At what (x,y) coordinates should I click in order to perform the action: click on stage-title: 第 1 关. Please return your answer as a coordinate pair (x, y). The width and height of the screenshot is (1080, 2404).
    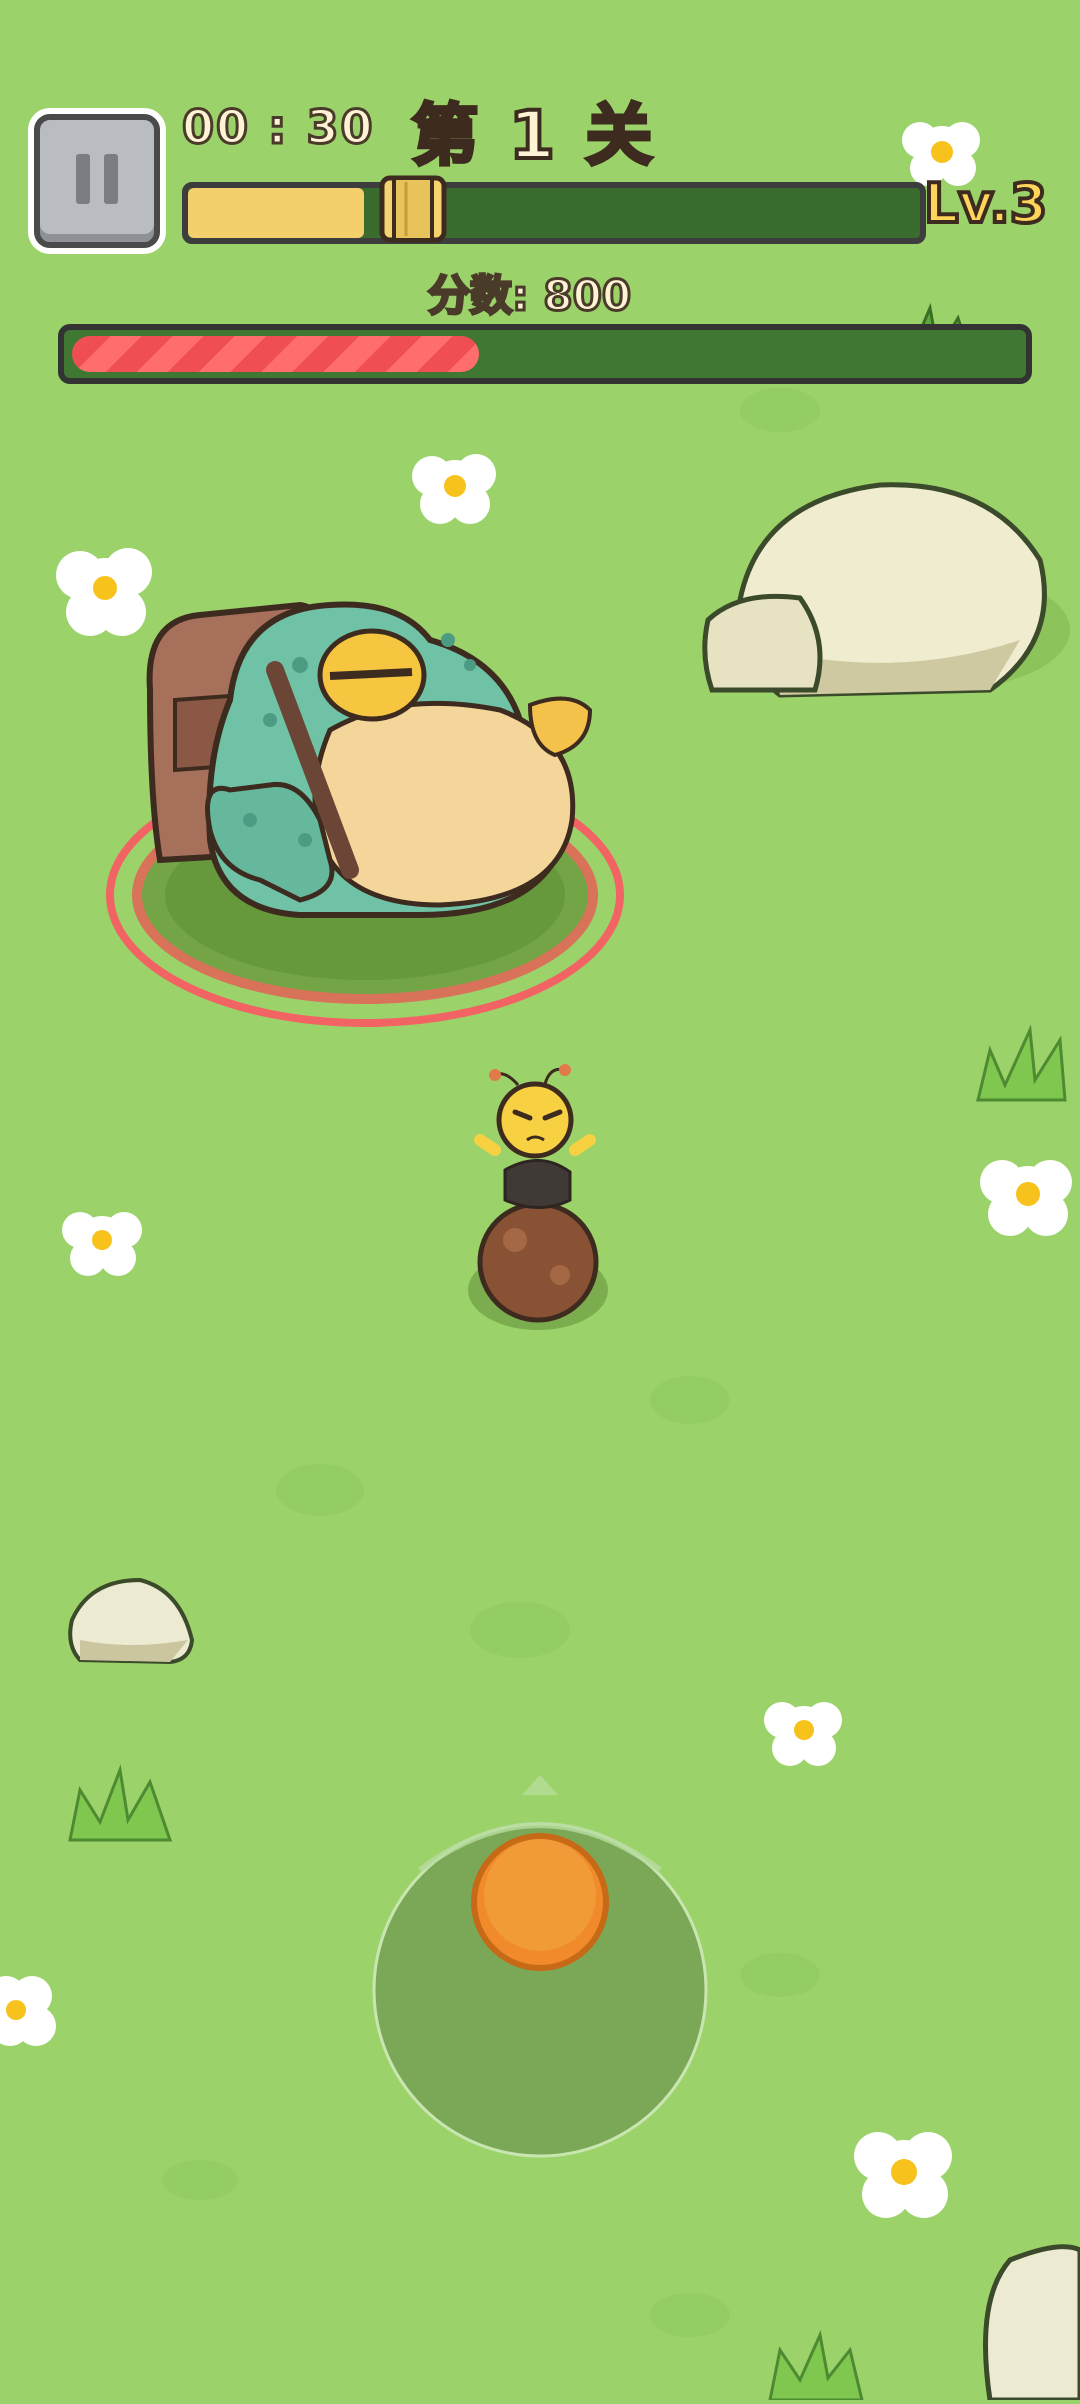
    Looking at the image, I should click on (534, 130).